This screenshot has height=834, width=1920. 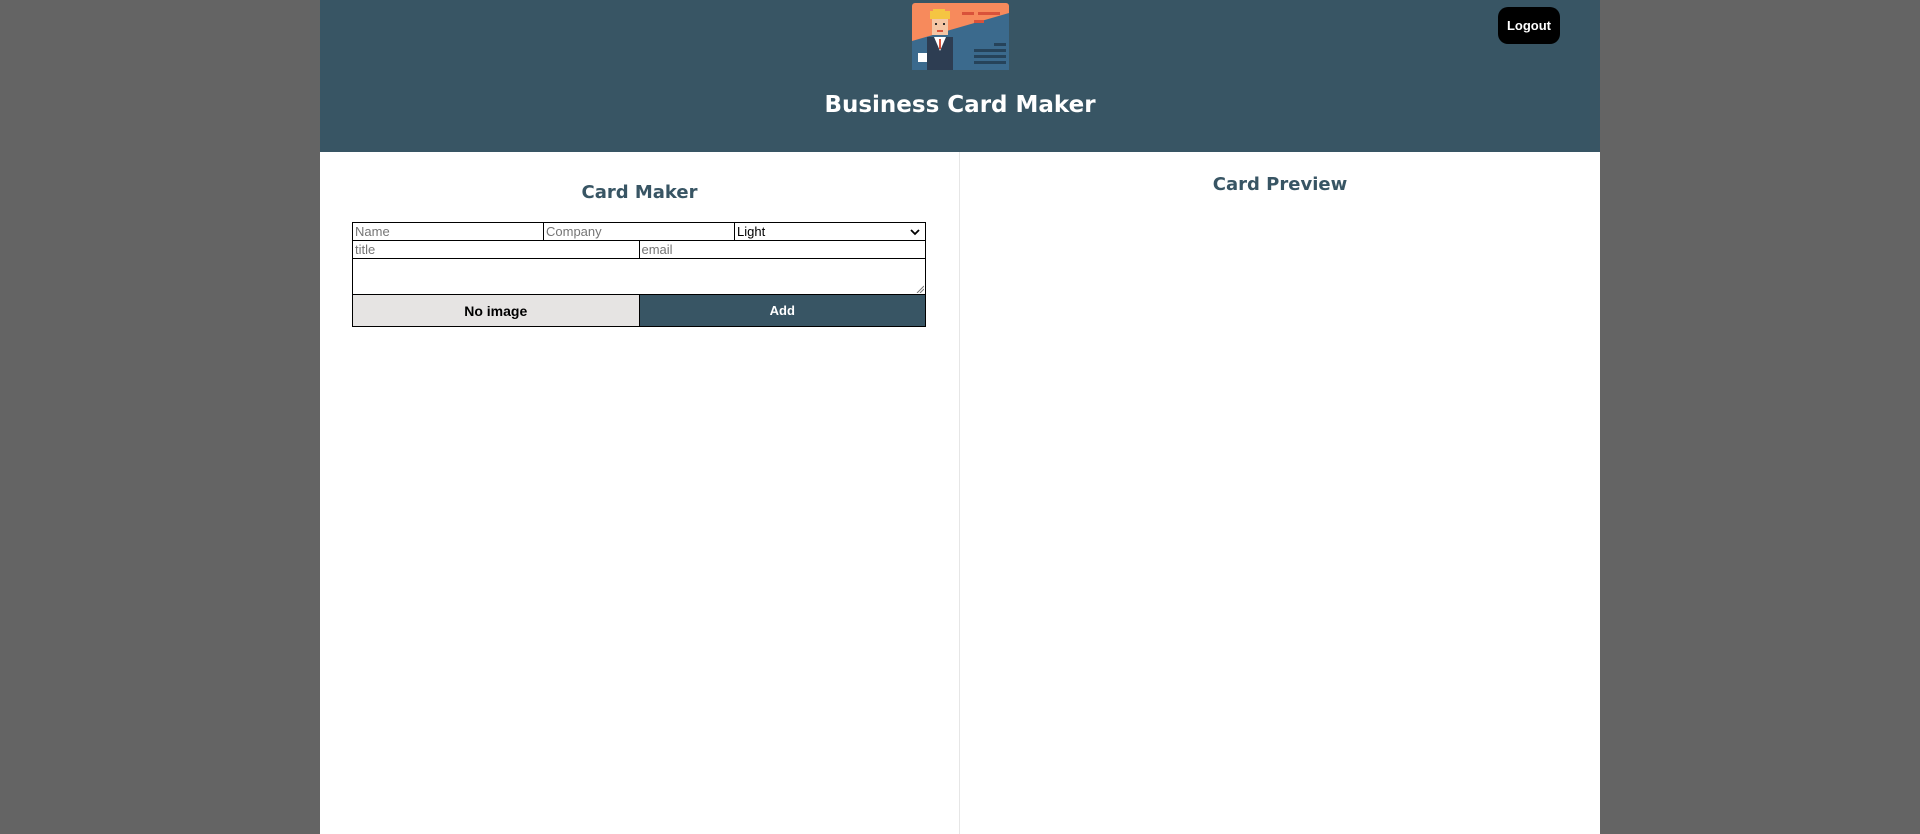 I want to click on resize-grip-icon, so click(x=920, y=289).